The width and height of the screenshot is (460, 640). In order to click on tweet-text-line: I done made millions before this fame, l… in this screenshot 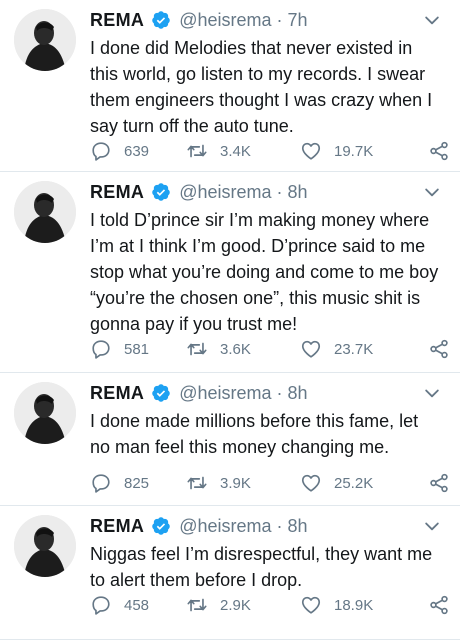, I will do `click(254, 421)`.